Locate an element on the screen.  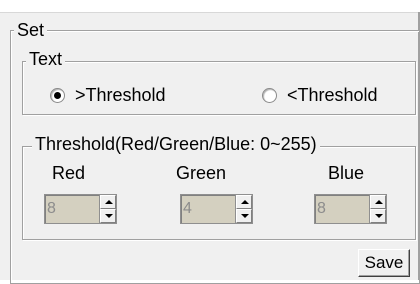
green-label: Green is located at coordinates (201, 173).